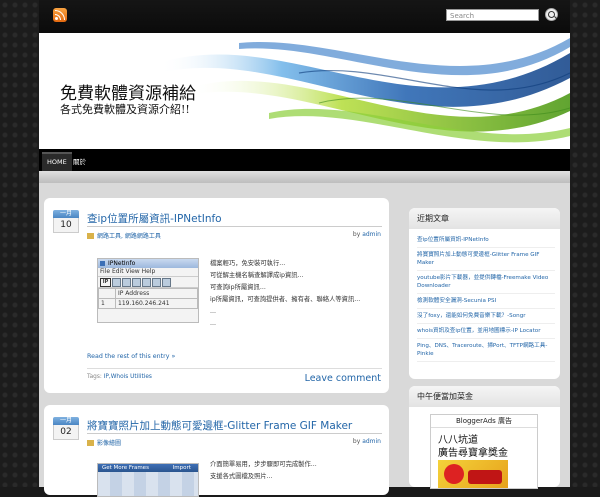 The image size is (600, 497). What do you see at coordinates (95, 377) in the screenshot?
I see `post-tags-prefix: Tags:` at bounding box center [95, 377].